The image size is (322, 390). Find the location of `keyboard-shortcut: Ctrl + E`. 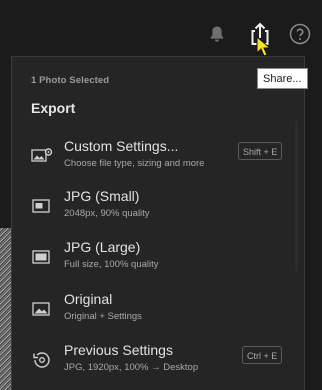

keyboard-shortcut: Ctrl + E is located at coordinates (262, 355).